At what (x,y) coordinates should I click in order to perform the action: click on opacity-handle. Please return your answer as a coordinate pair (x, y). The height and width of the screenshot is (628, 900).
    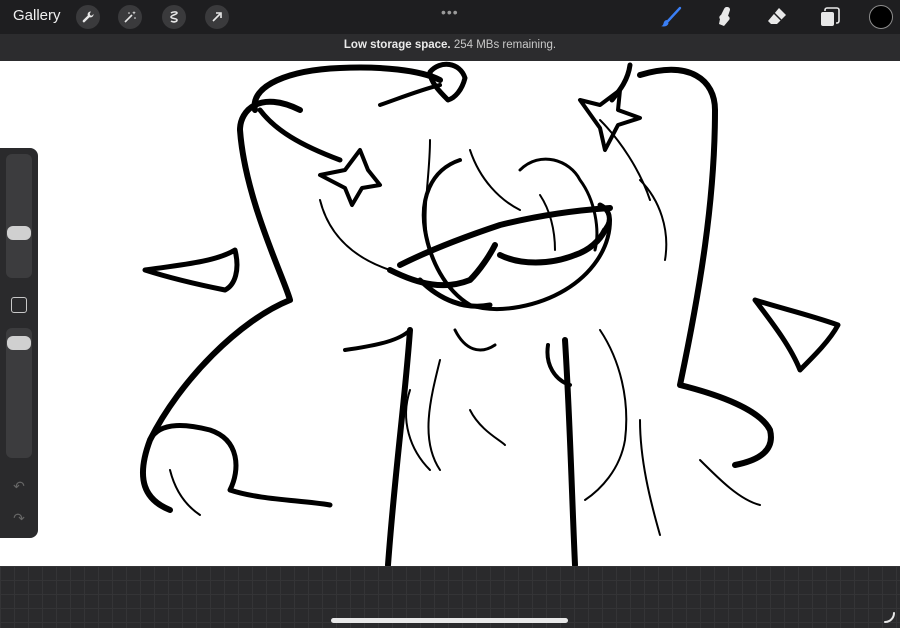
    Looking at the image, I should click on (19, 342).